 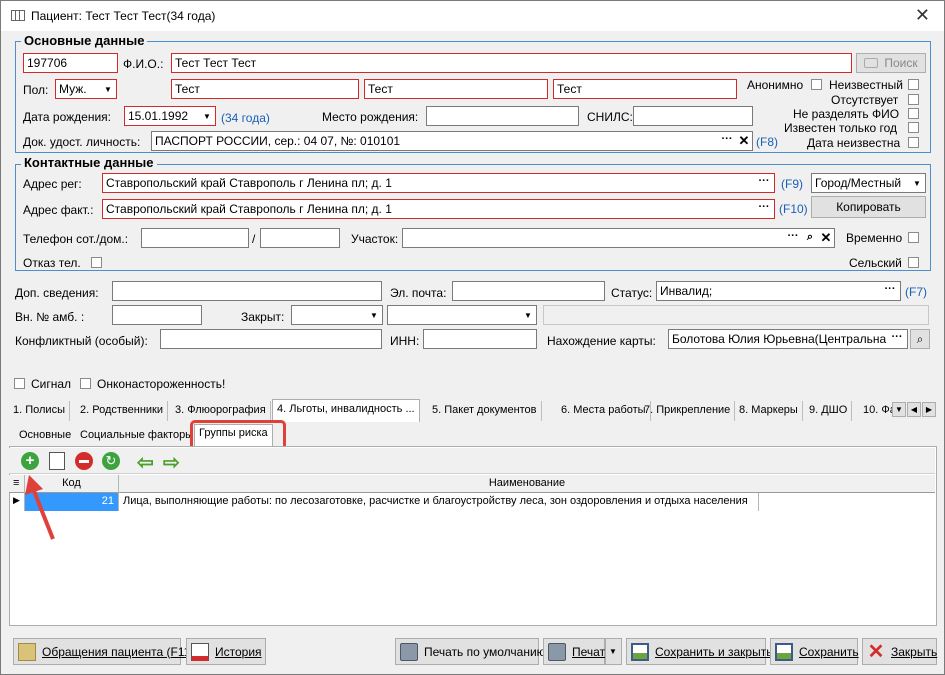 I want to click on search-icon: ⌕, so click(x=810, y=238).